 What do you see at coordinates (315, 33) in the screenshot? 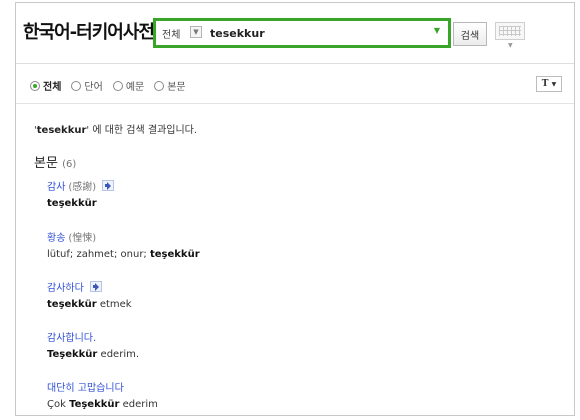
I see `search-input` at bounding box center [315, 33].